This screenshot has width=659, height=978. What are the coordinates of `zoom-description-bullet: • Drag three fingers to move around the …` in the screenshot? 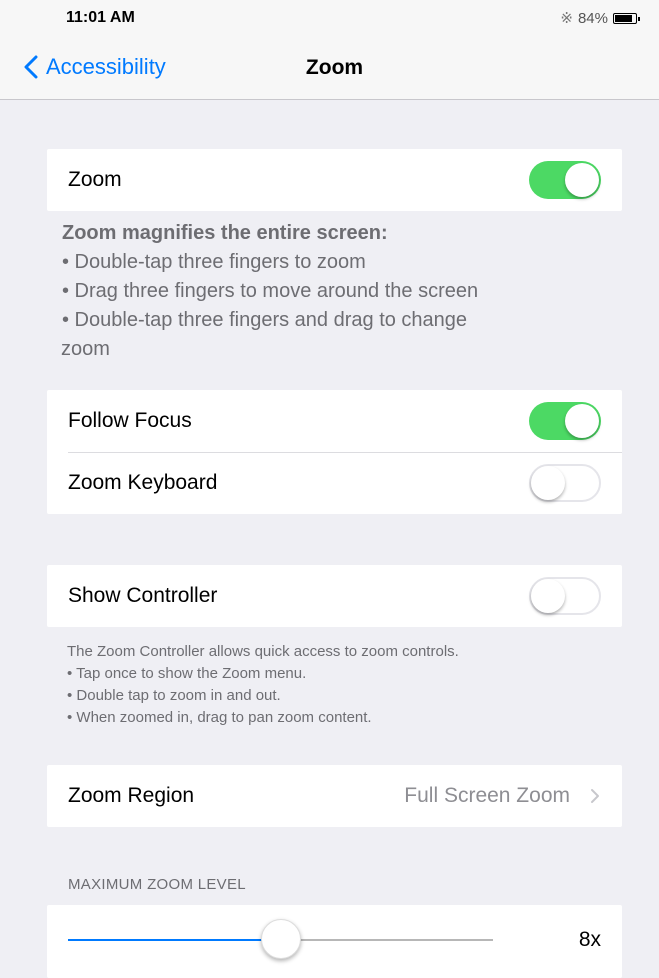 It's located at (270, 291).